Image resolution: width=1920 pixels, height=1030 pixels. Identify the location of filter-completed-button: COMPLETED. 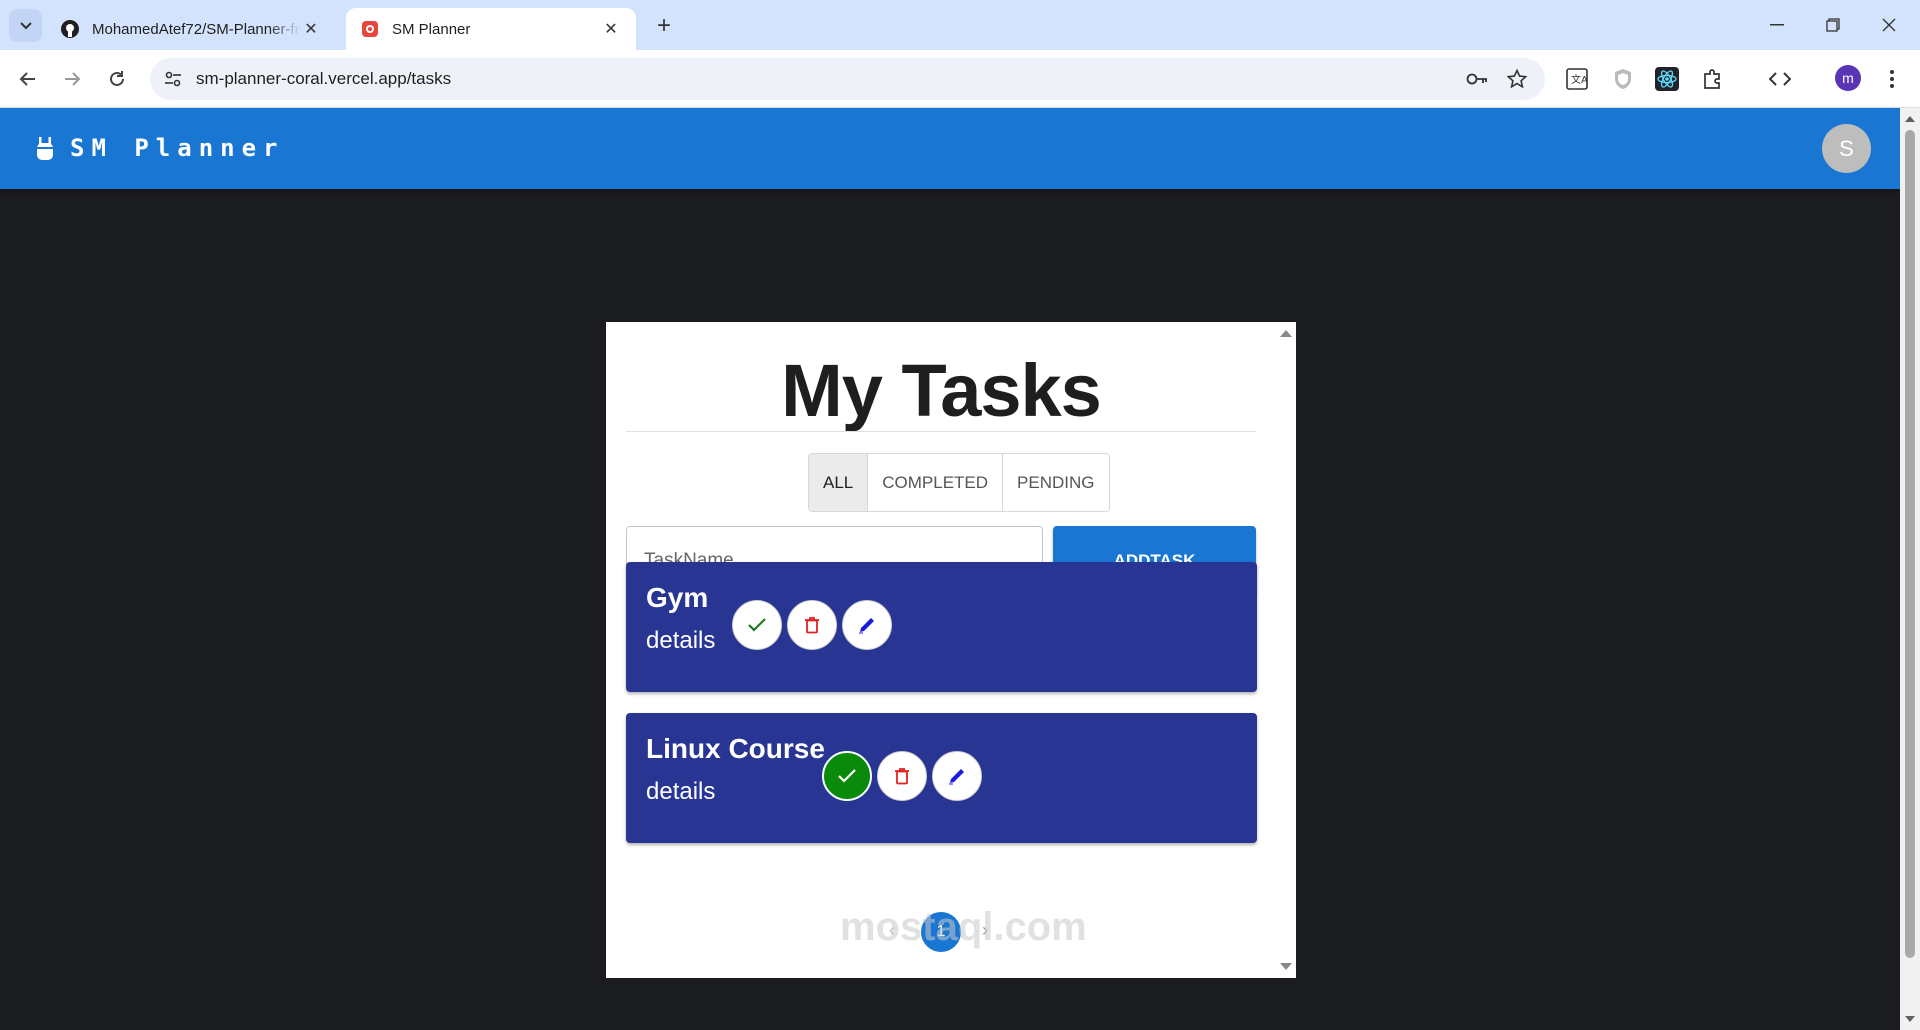
(936, 482).